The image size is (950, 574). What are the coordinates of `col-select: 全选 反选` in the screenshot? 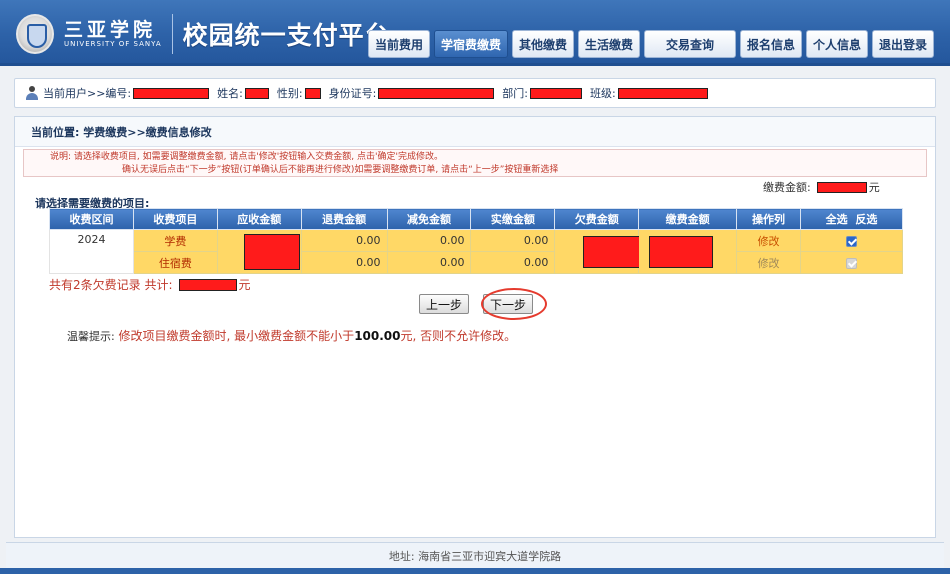 It's located at (851, 219).